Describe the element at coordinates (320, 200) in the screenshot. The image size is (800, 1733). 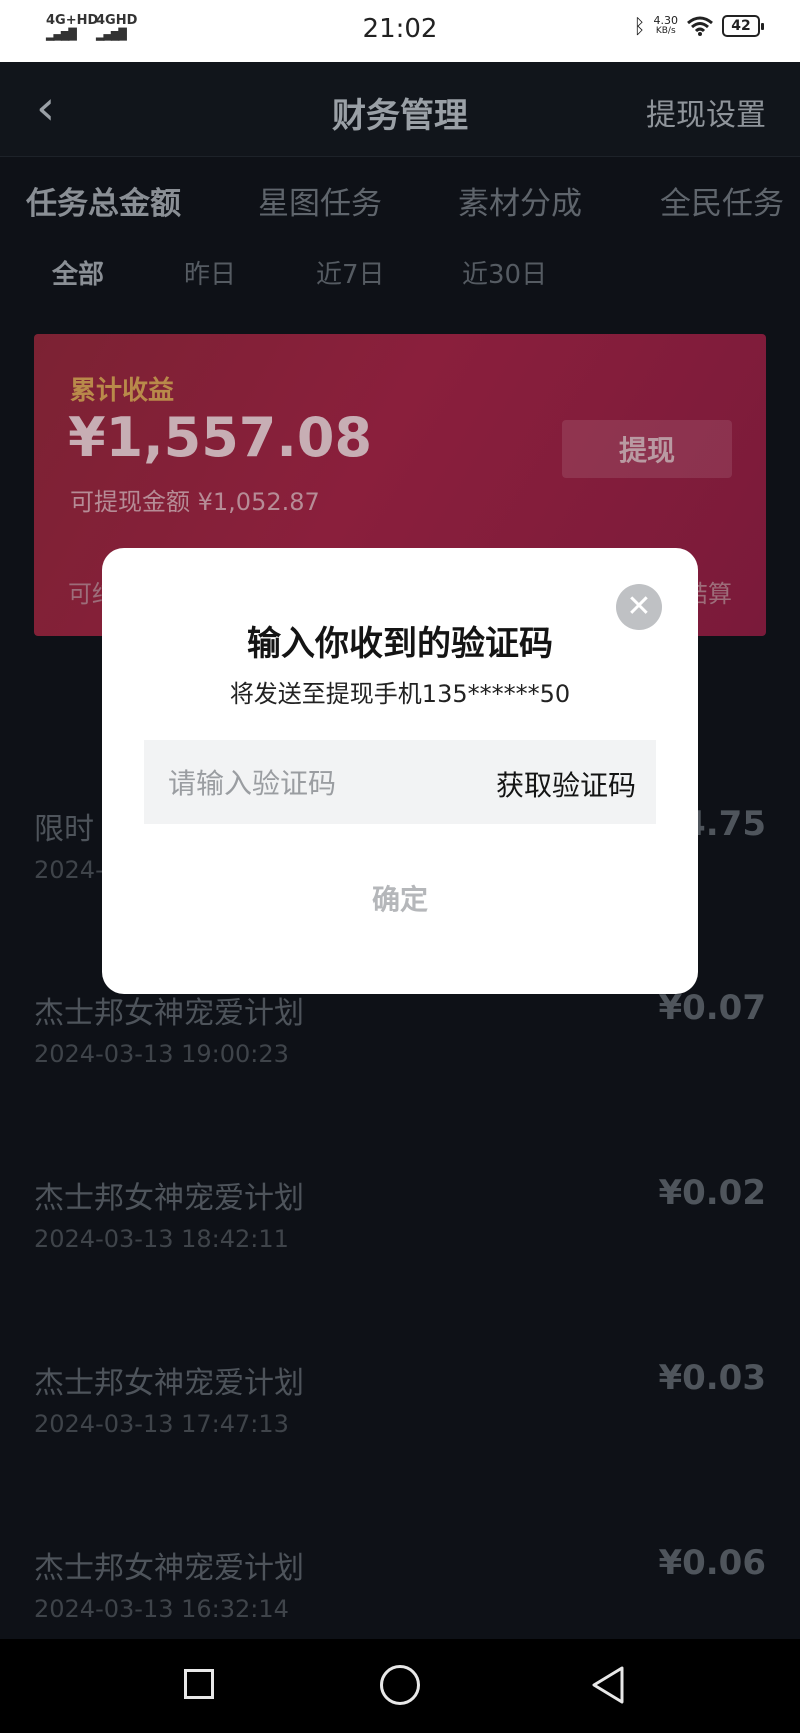
I see `tab-xingtu: 星图任务` at that location.